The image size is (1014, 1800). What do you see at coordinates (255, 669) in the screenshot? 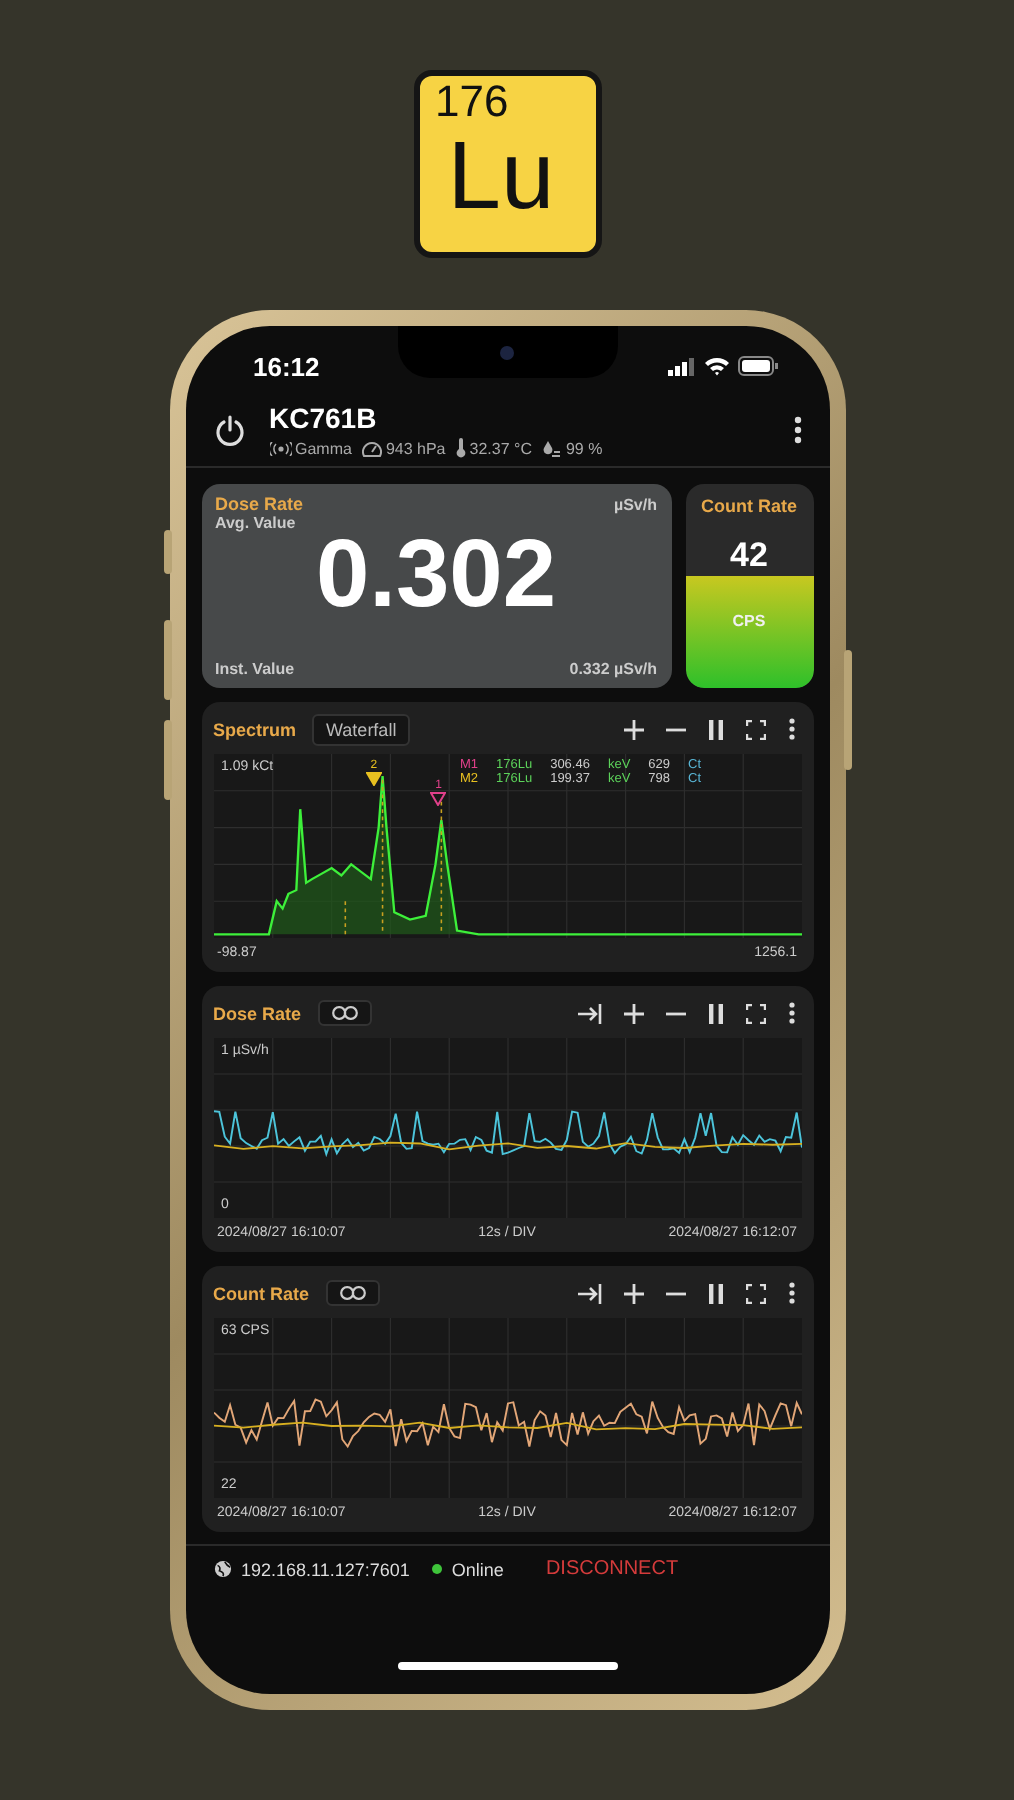
I see `inst-label: Inst. Value` at bounding box center [255, 669].